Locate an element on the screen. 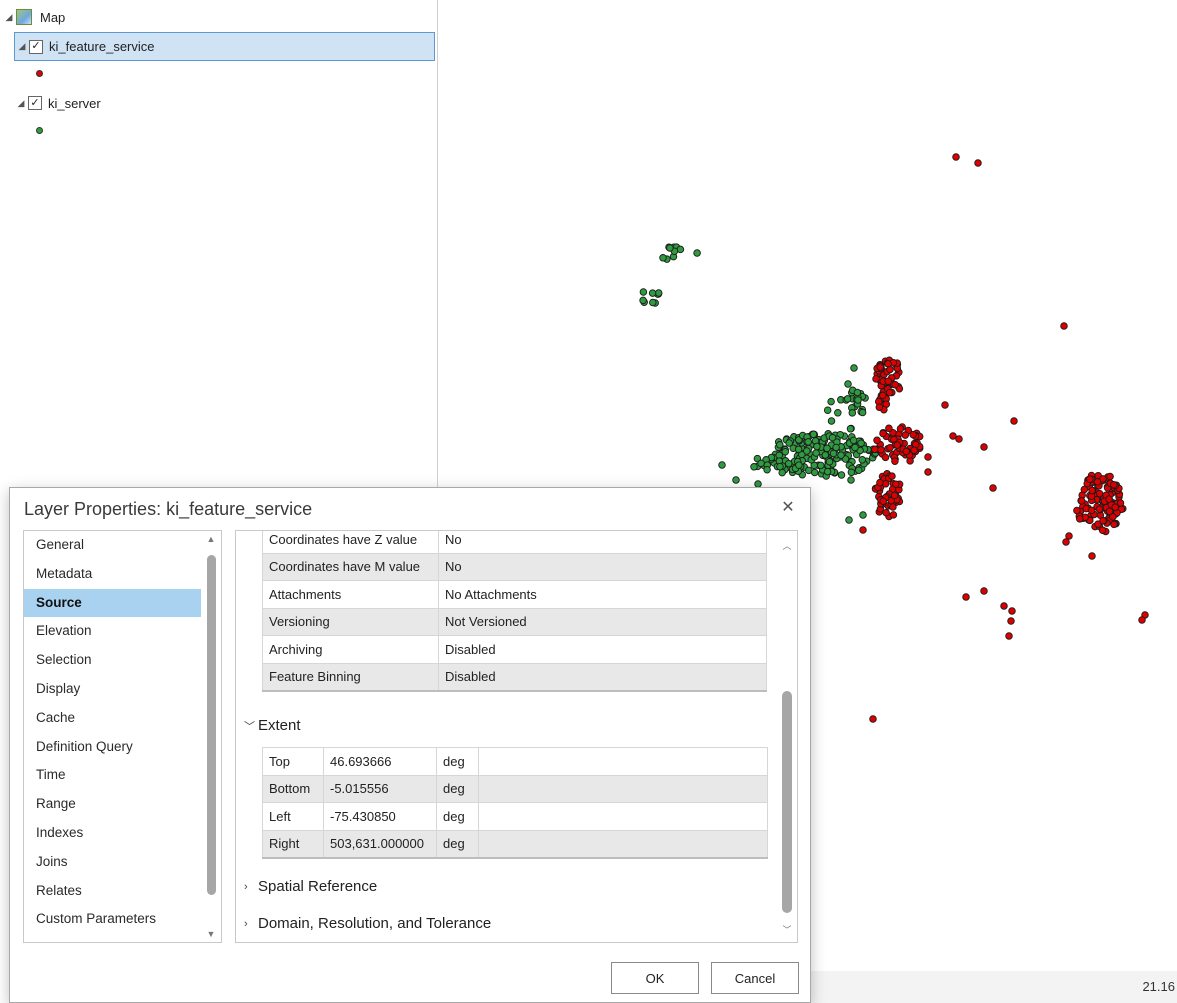  nav-item-metadata: Metadata is located at coordinates (112, 574).